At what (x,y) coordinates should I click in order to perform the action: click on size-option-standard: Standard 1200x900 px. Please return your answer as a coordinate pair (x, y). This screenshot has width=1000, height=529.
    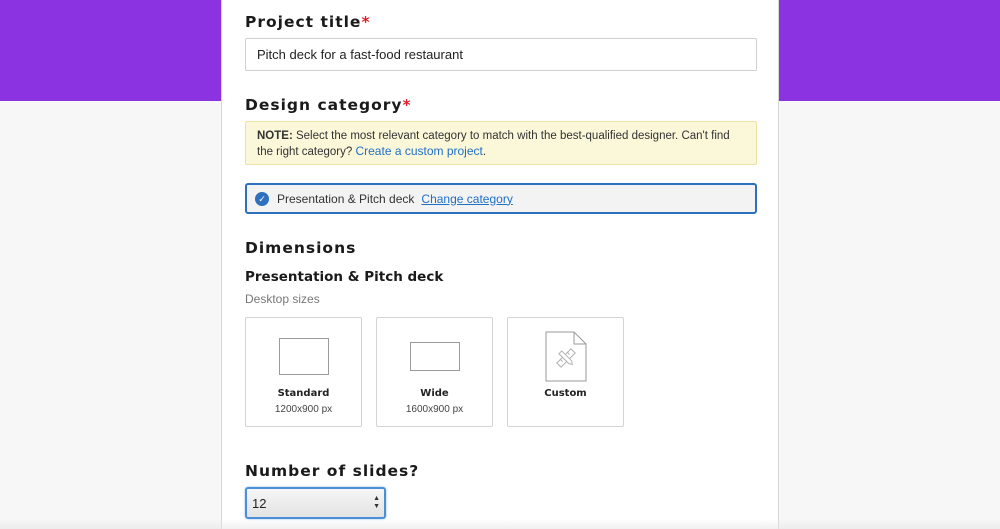
    Looking at the image, I should click on (303, 372).